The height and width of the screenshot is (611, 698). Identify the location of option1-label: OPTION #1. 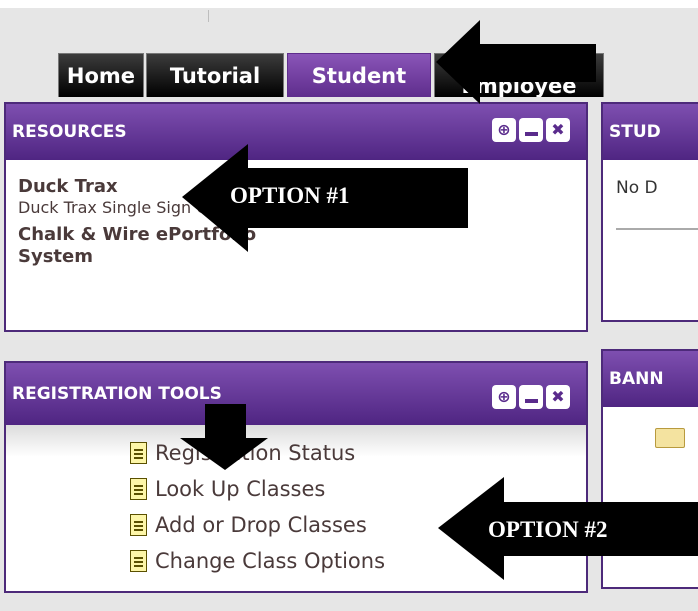
(290, 195).